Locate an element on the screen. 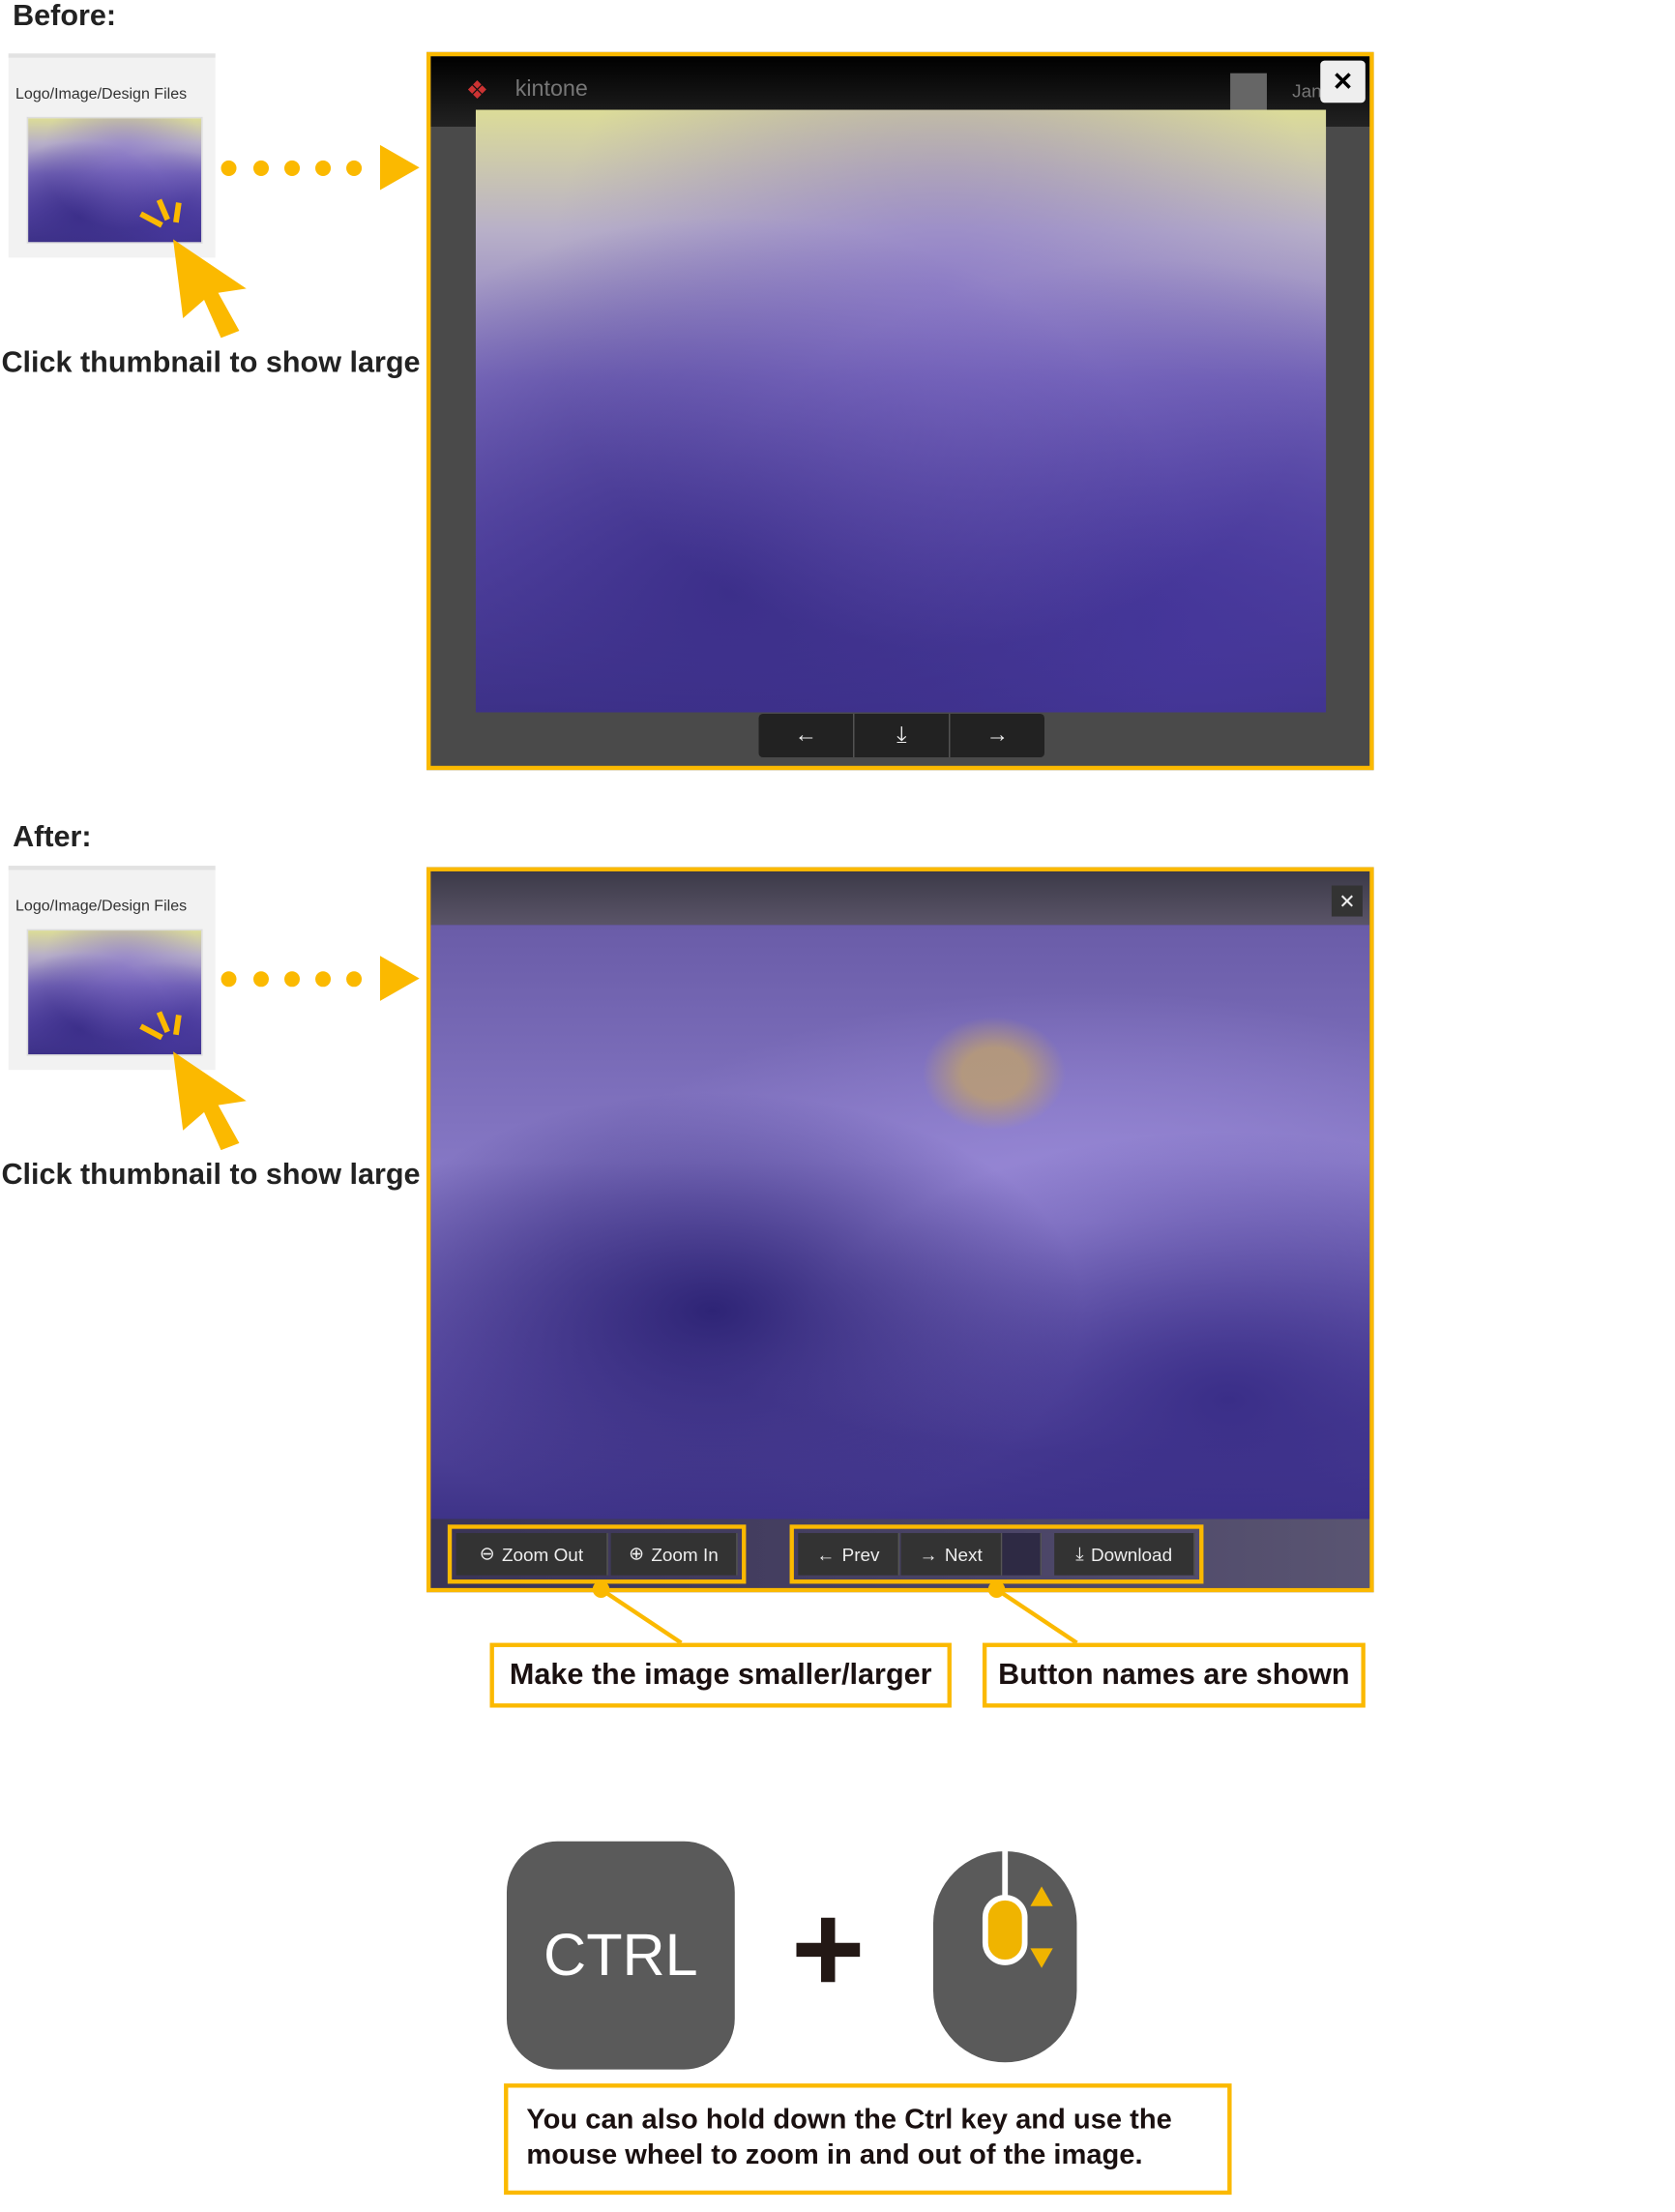  avatar is located at coordinates (1248, 91).